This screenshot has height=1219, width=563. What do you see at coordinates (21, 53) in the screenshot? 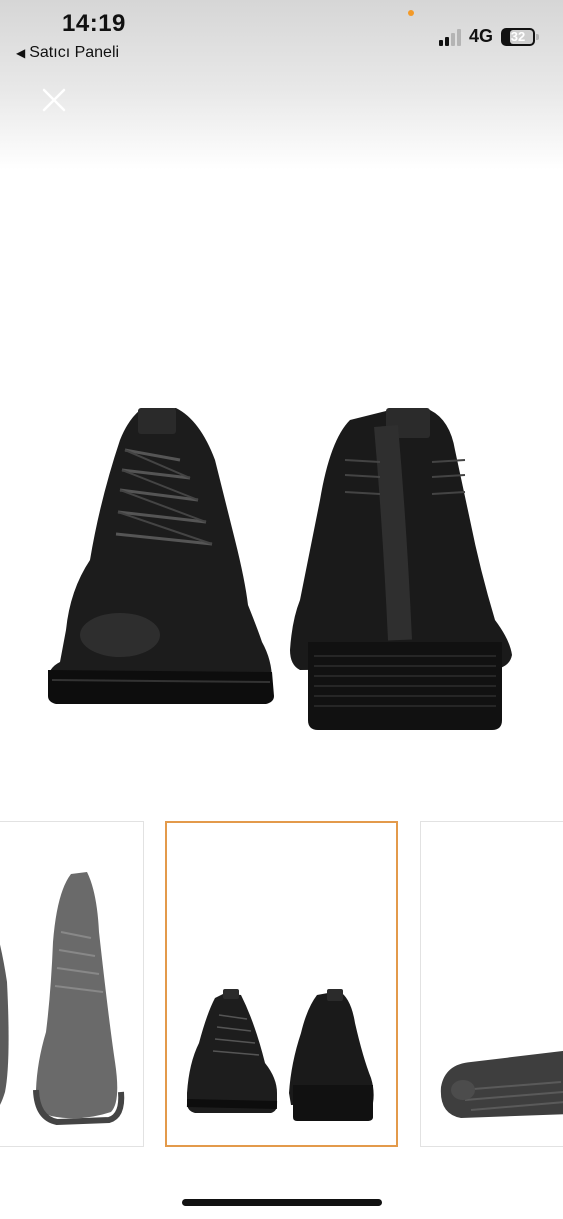
I see `back-arrow-icon: ◀` at bounding box center [21, 53].